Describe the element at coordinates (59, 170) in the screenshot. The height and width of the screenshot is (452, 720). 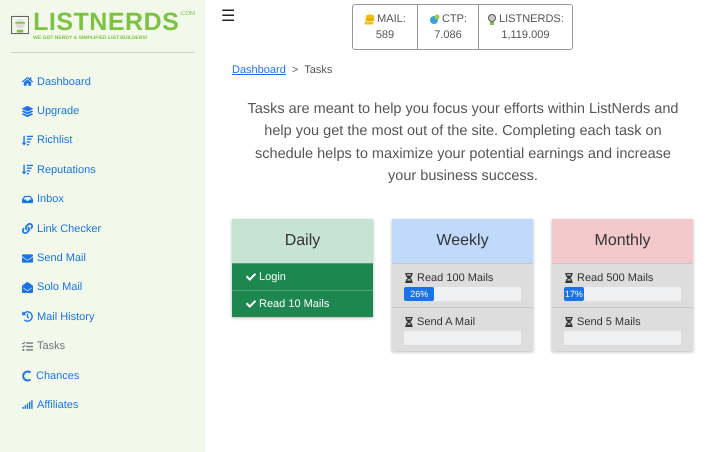
I see `sidebar-item: Reputations` at that location.